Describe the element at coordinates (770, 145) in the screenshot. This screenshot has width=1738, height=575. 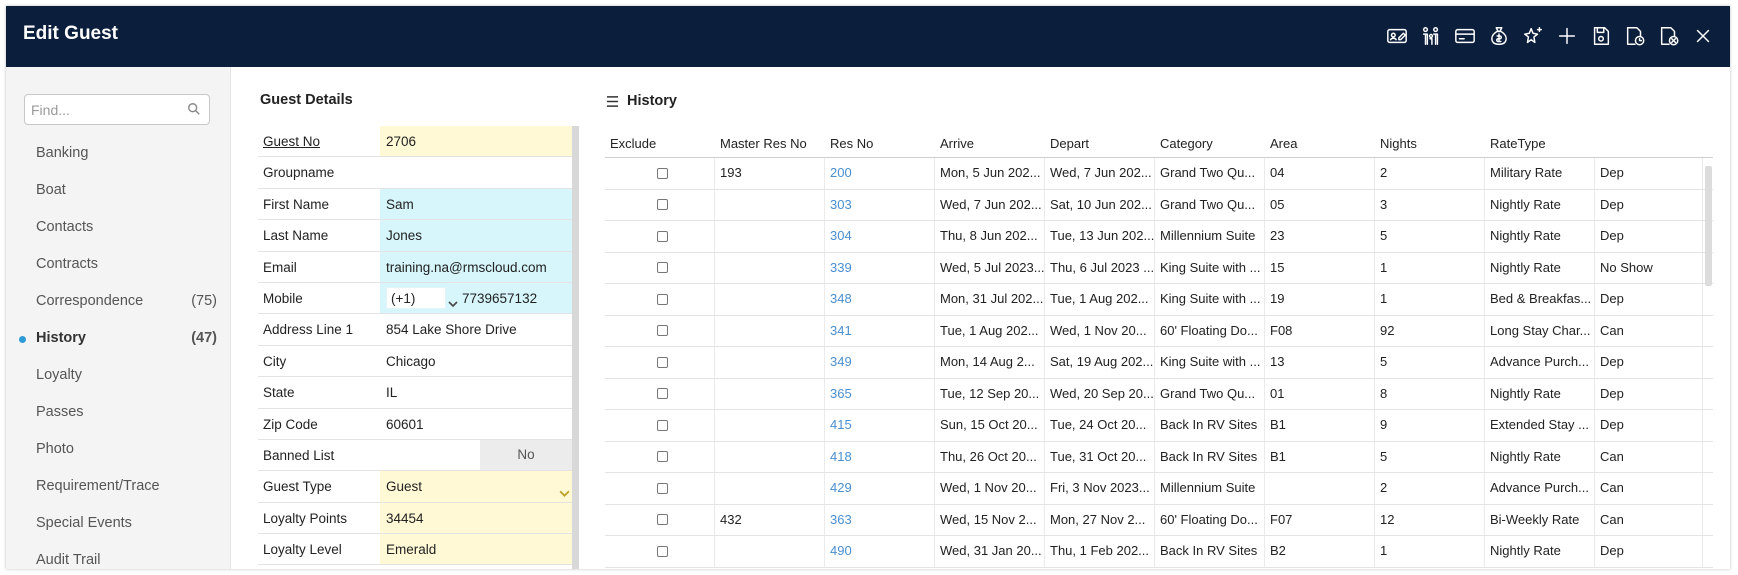
I see `column-header: Master Res No` at that location.